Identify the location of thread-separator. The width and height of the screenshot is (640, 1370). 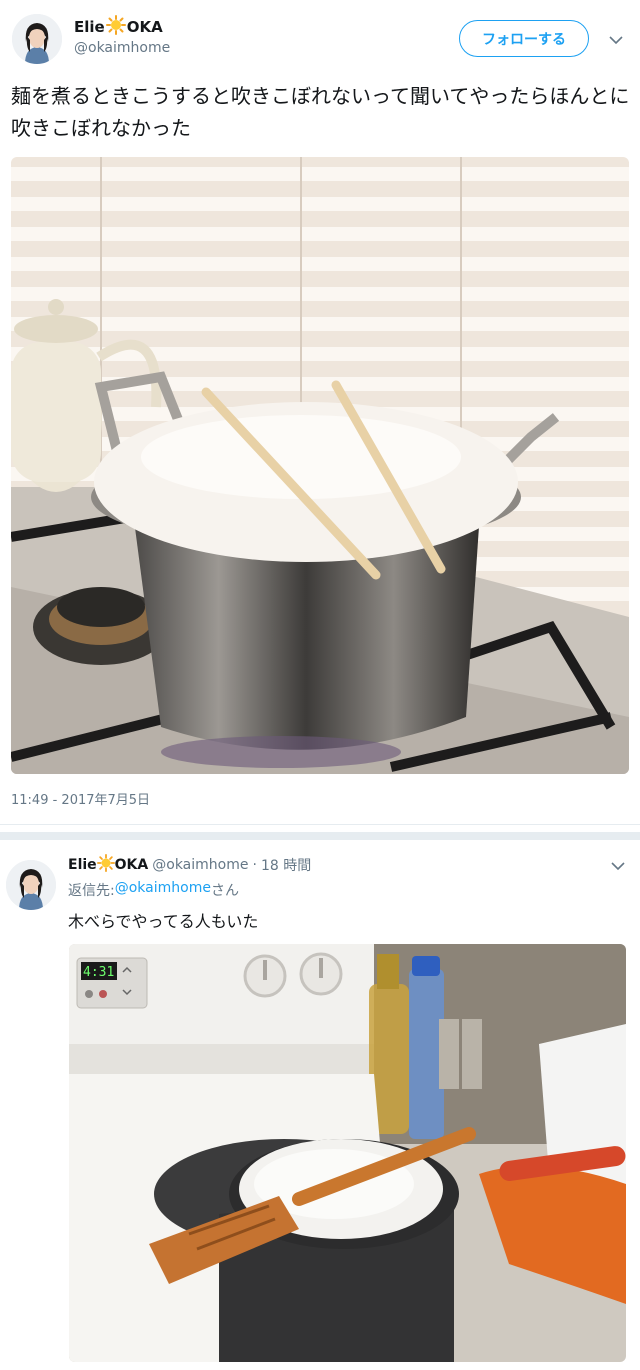
(320, 836).